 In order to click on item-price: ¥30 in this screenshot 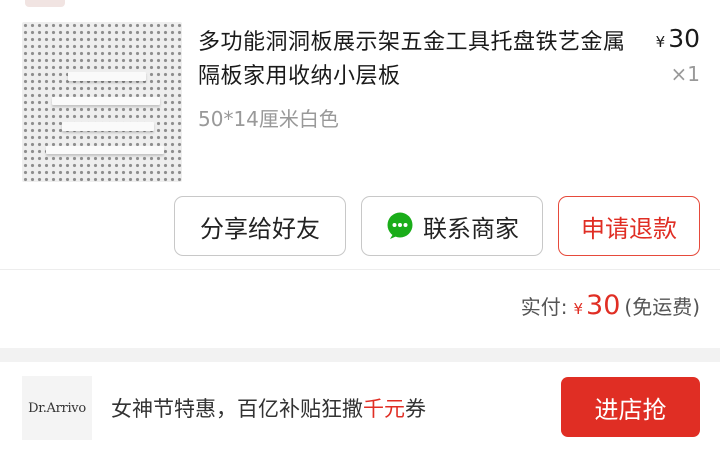, I will do `click(678, 38)`.